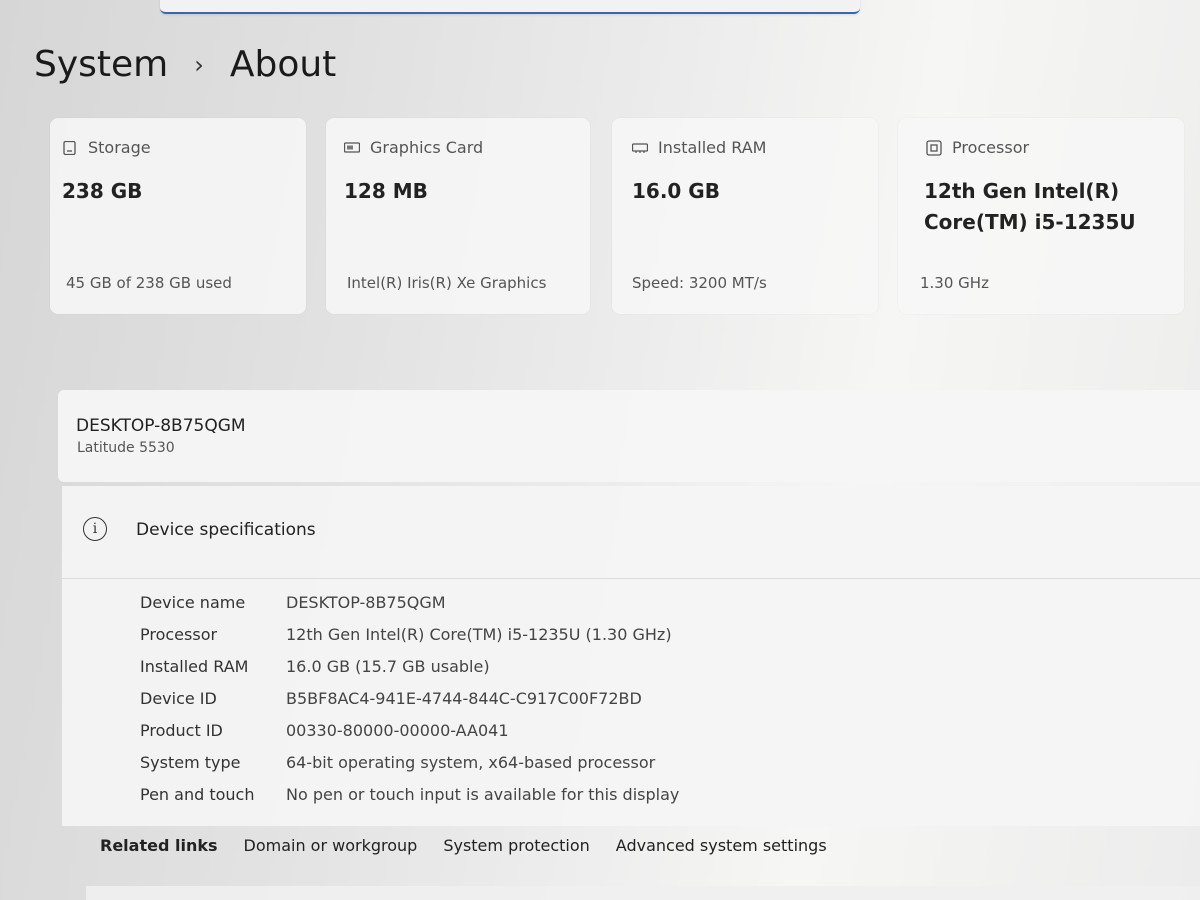 Image resolution: width=1200 pixels, height=900 pixels. What do you see at coordinates (226, 530) in the screenshot?
I see `device-specifications-title: Device specifications` at bounding box center [226, 530].